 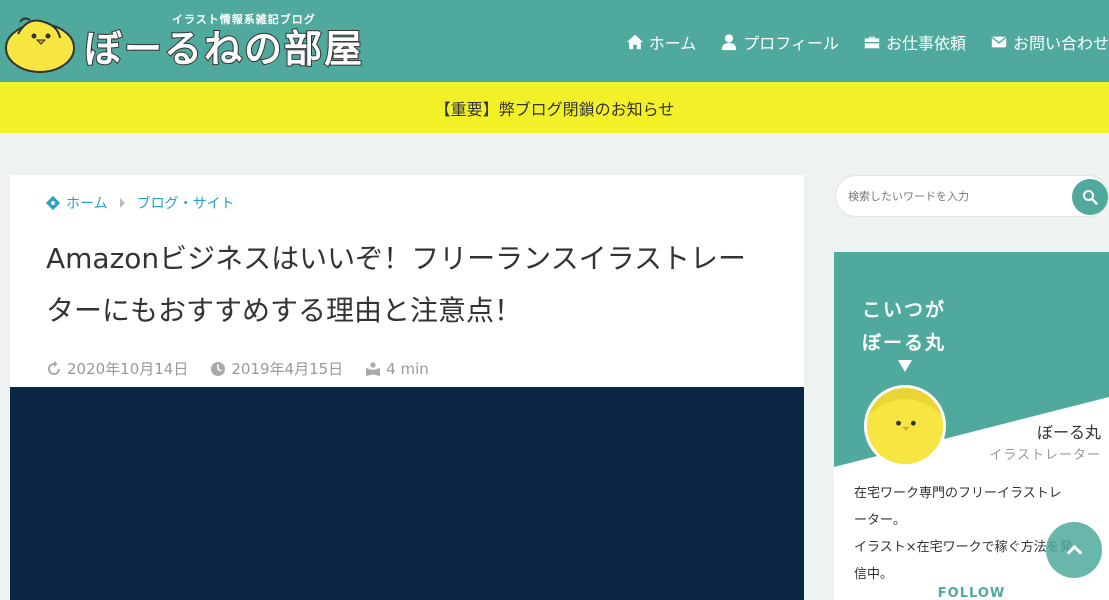 What do you see at coordinates (53, 203) in the screenshot?
I see `home-diamond-icon` at bounding box center [53, 203].